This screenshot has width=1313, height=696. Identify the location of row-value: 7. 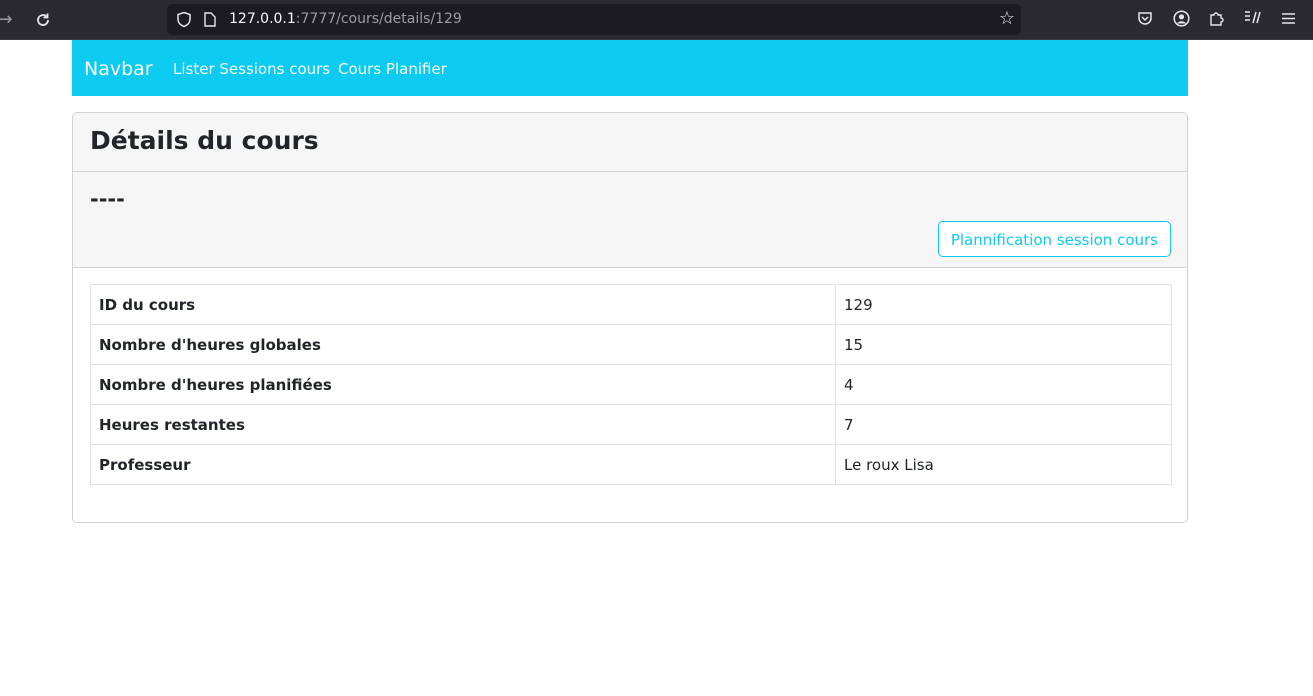
(1003, 424).